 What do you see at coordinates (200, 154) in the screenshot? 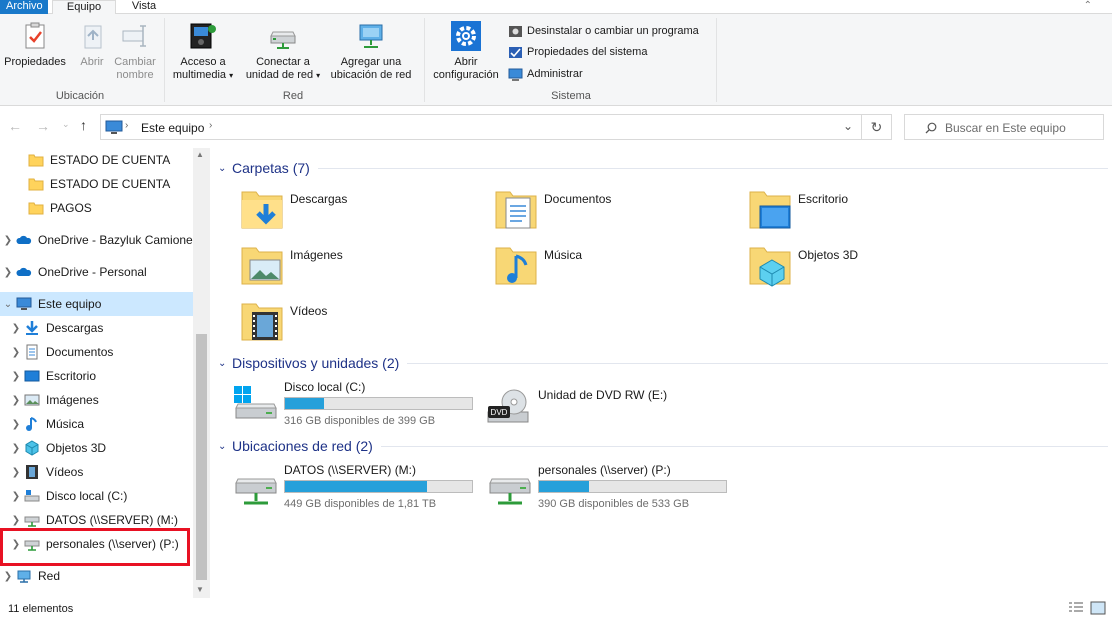
I see `scroll-up-icon: ▲` at bounding box center [200, 154].